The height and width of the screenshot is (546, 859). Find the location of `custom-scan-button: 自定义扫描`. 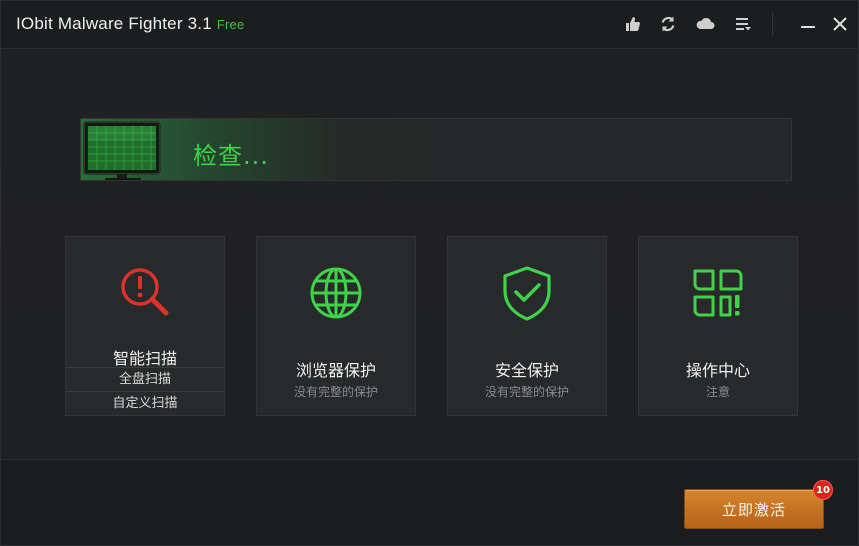

custom-scan-button: 自定义扫描 is located at coordinates (145, 403).